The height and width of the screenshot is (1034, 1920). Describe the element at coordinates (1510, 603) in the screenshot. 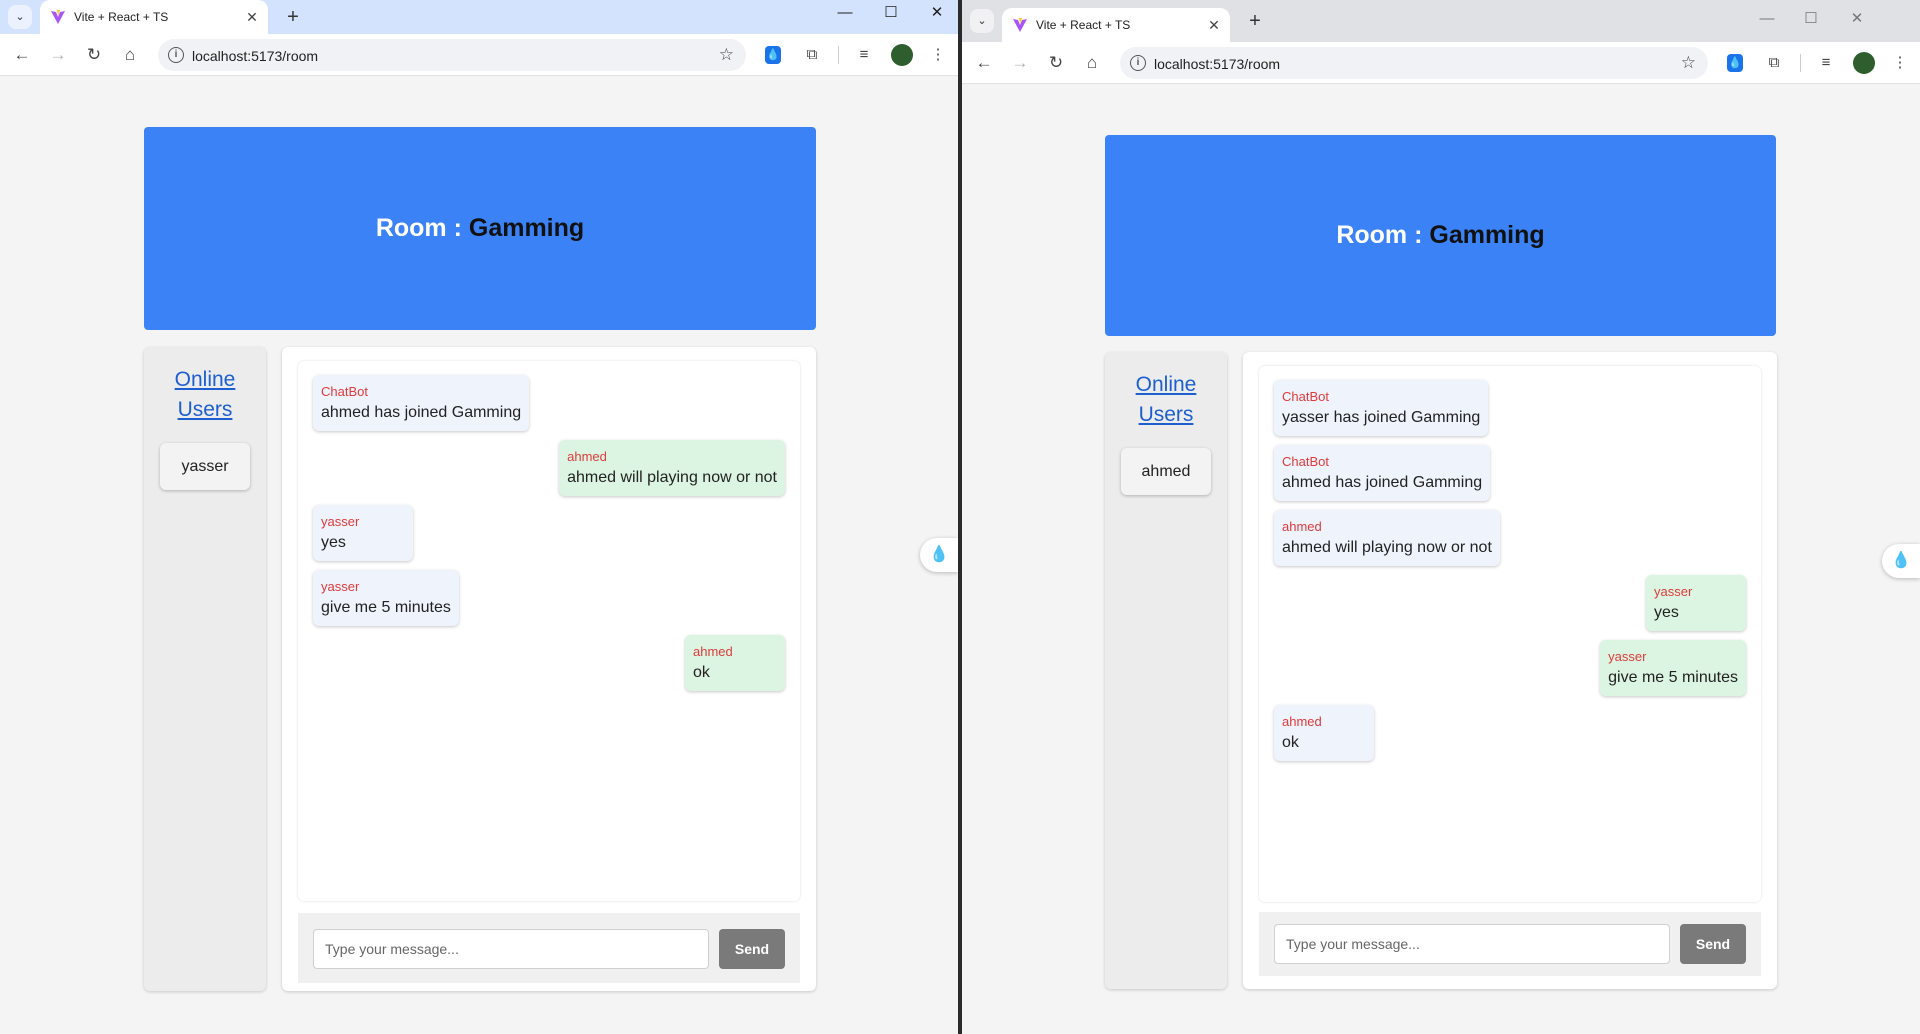

I see `message-row: yasser yes` at that location.